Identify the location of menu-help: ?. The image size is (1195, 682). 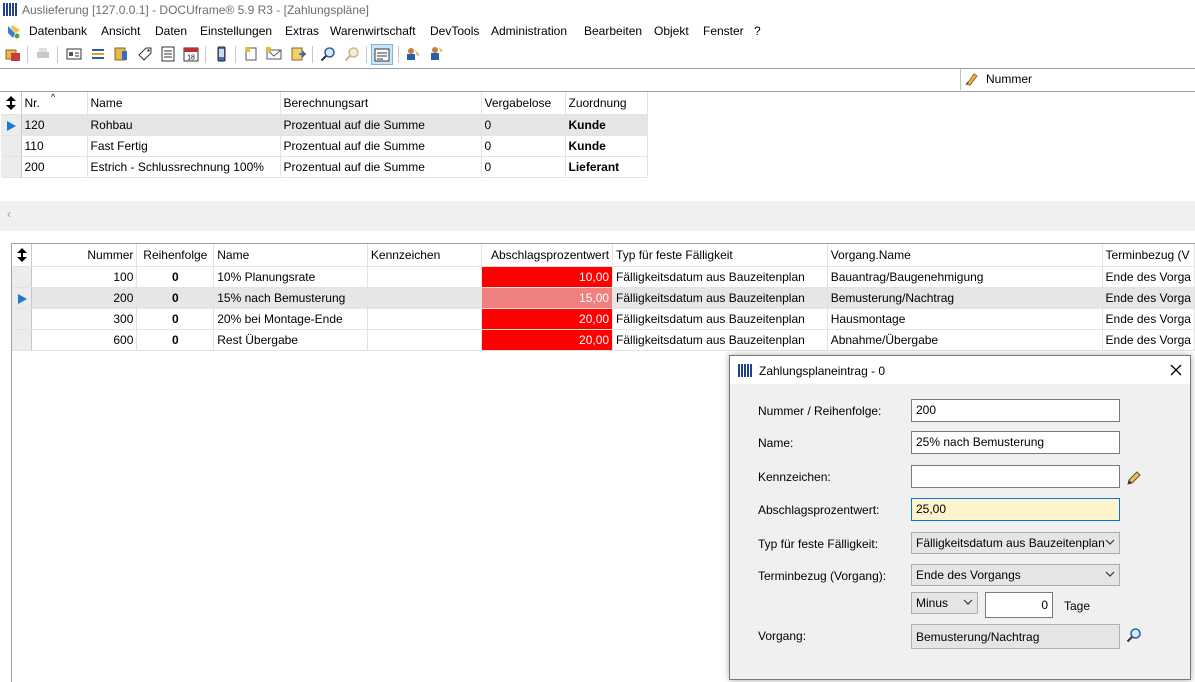
(757, 31).